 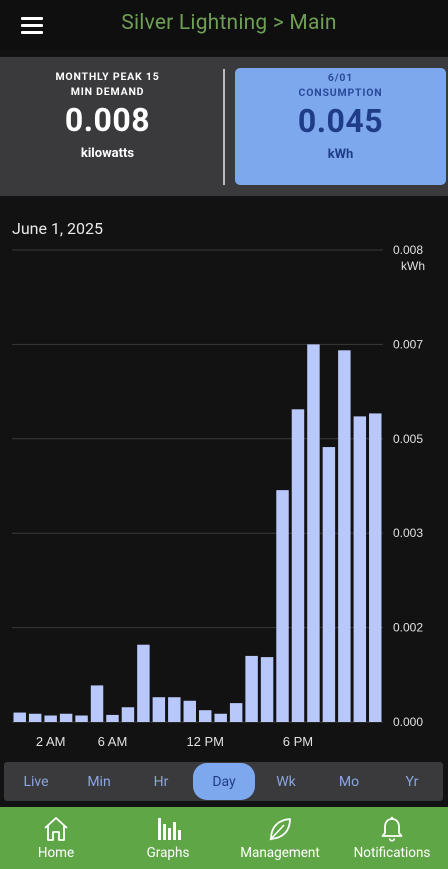 I want to click on range-tab-min: Min, so click(x=99, y=781).